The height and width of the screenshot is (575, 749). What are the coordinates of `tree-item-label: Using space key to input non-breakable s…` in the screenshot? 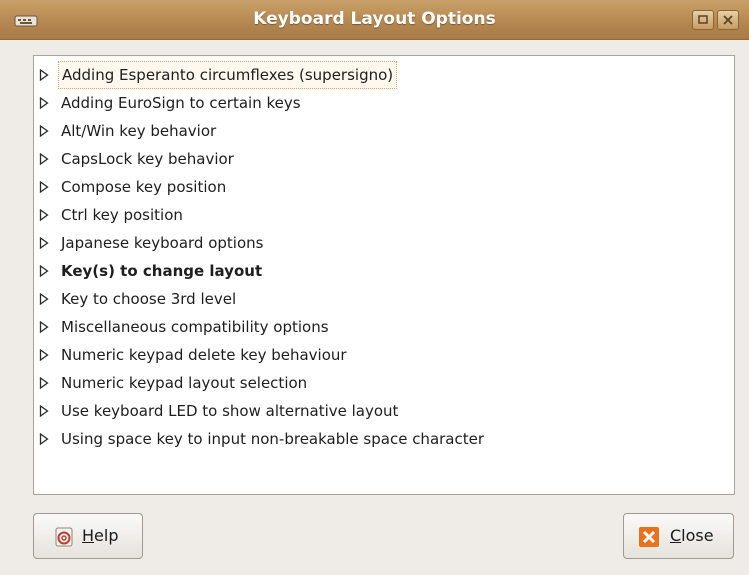 It's located at (273, 439).